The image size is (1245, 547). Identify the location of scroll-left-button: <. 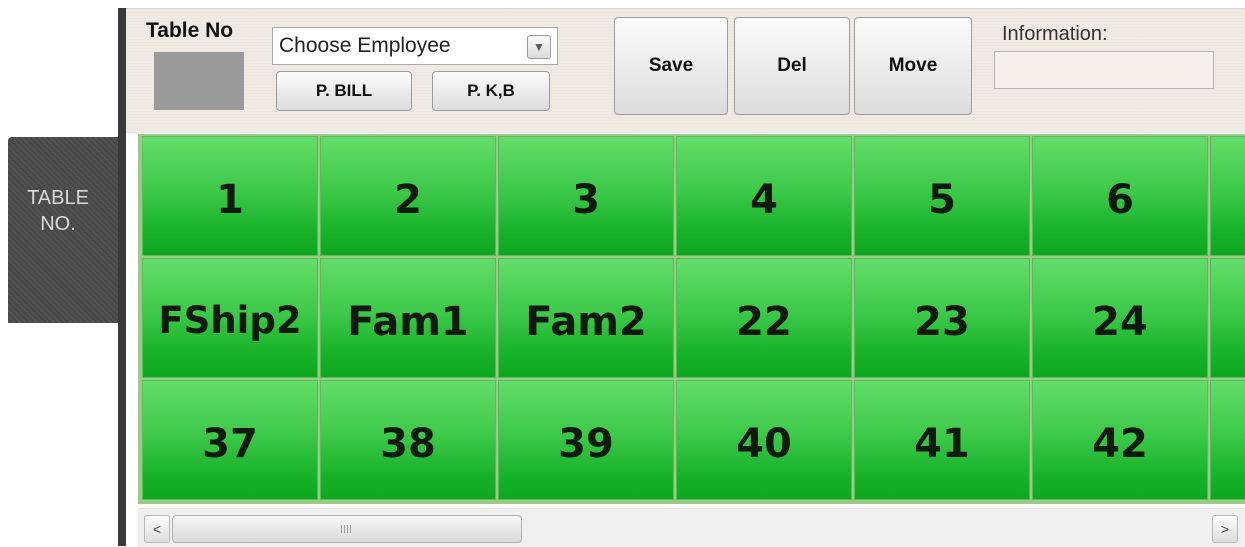
(157, 529).